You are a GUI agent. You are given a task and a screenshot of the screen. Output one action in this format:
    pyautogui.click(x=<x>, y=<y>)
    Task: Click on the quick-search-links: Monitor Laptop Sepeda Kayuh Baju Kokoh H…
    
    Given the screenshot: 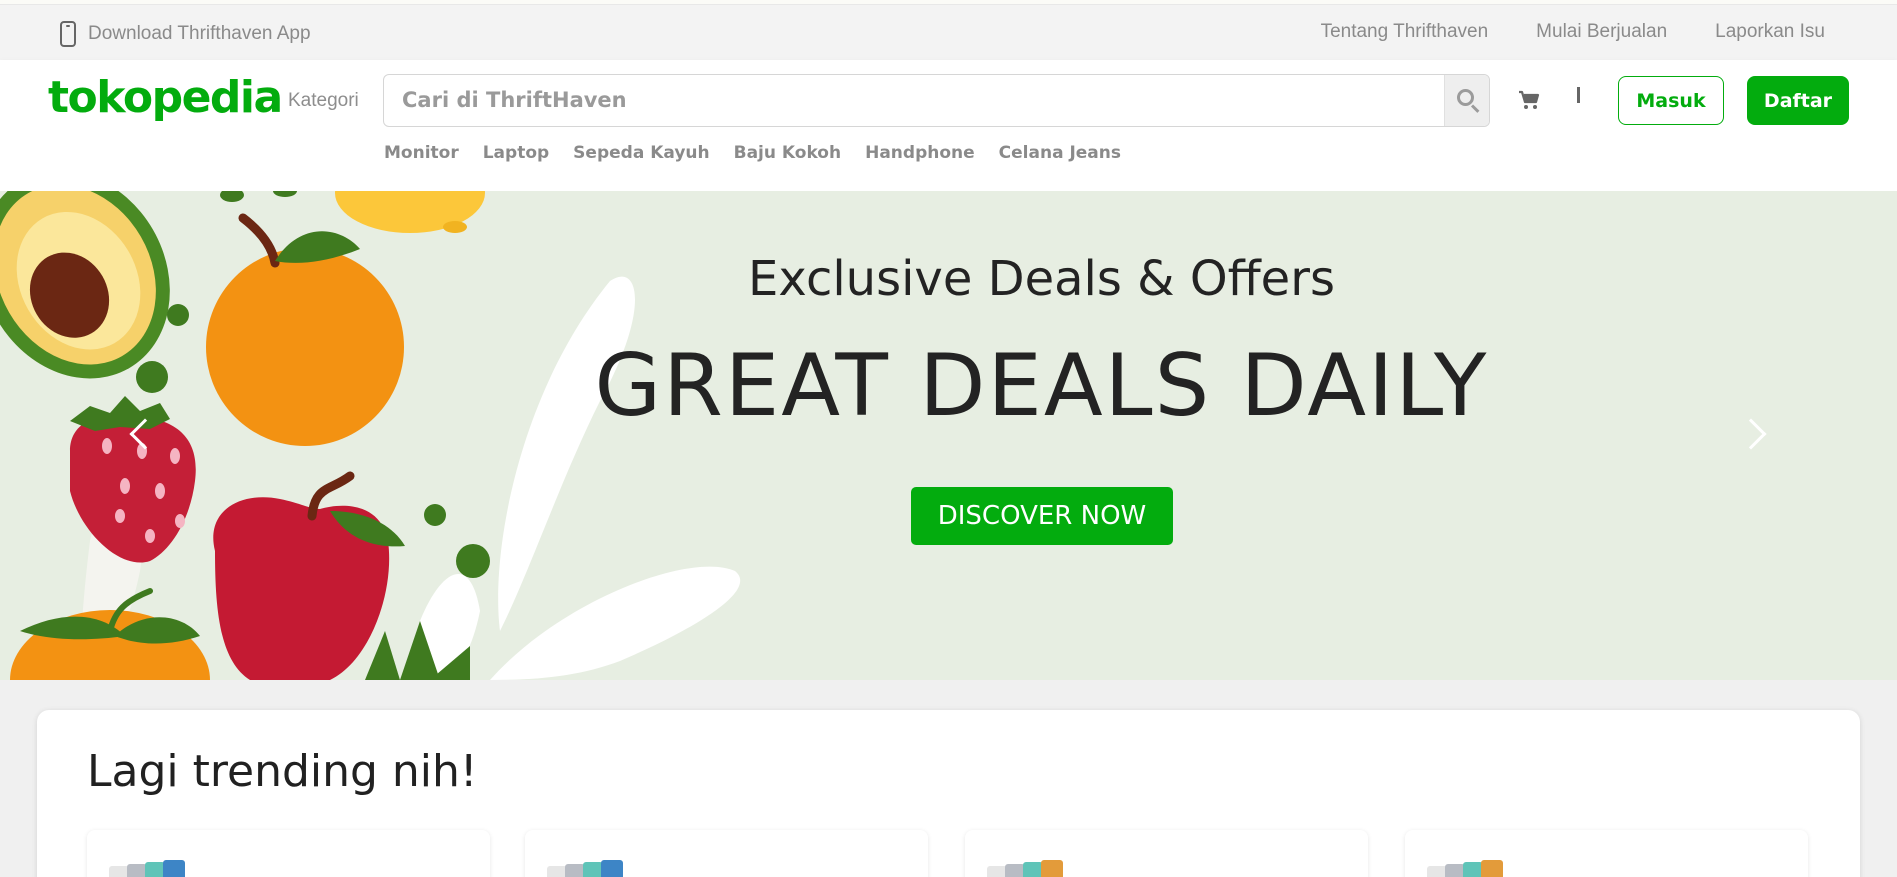 What is the action you would take?
    pyautogui.click(x=752, y=153)
    